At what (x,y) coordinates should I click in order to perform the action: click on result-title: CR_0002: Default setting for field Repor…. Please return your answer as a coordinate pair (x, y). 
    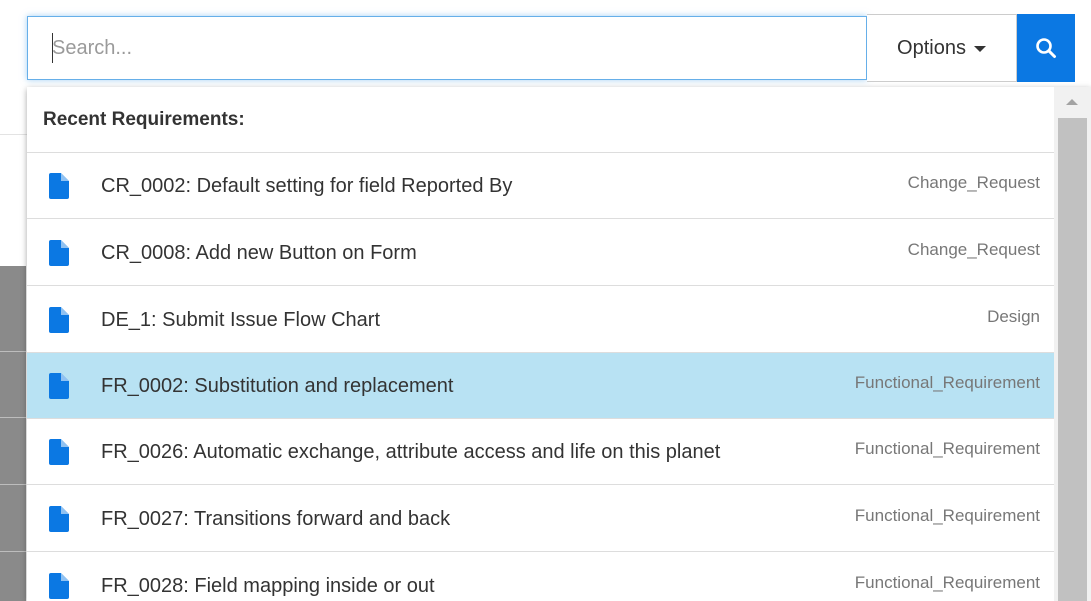
    Looking at the image, I should click on (307, 186).